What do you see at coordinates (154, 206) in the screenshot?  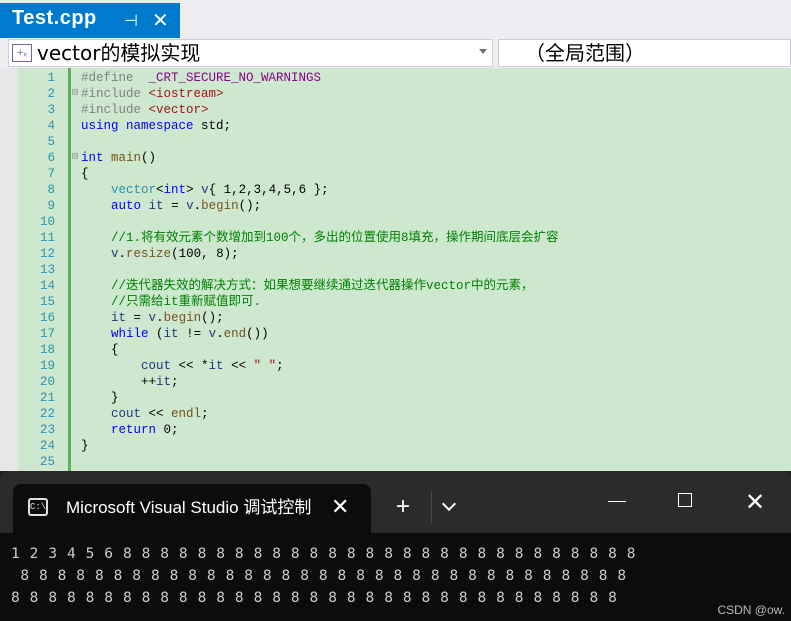 I see `code-line: 9 auto it = v.begin();` at bounding box center [154, 206].